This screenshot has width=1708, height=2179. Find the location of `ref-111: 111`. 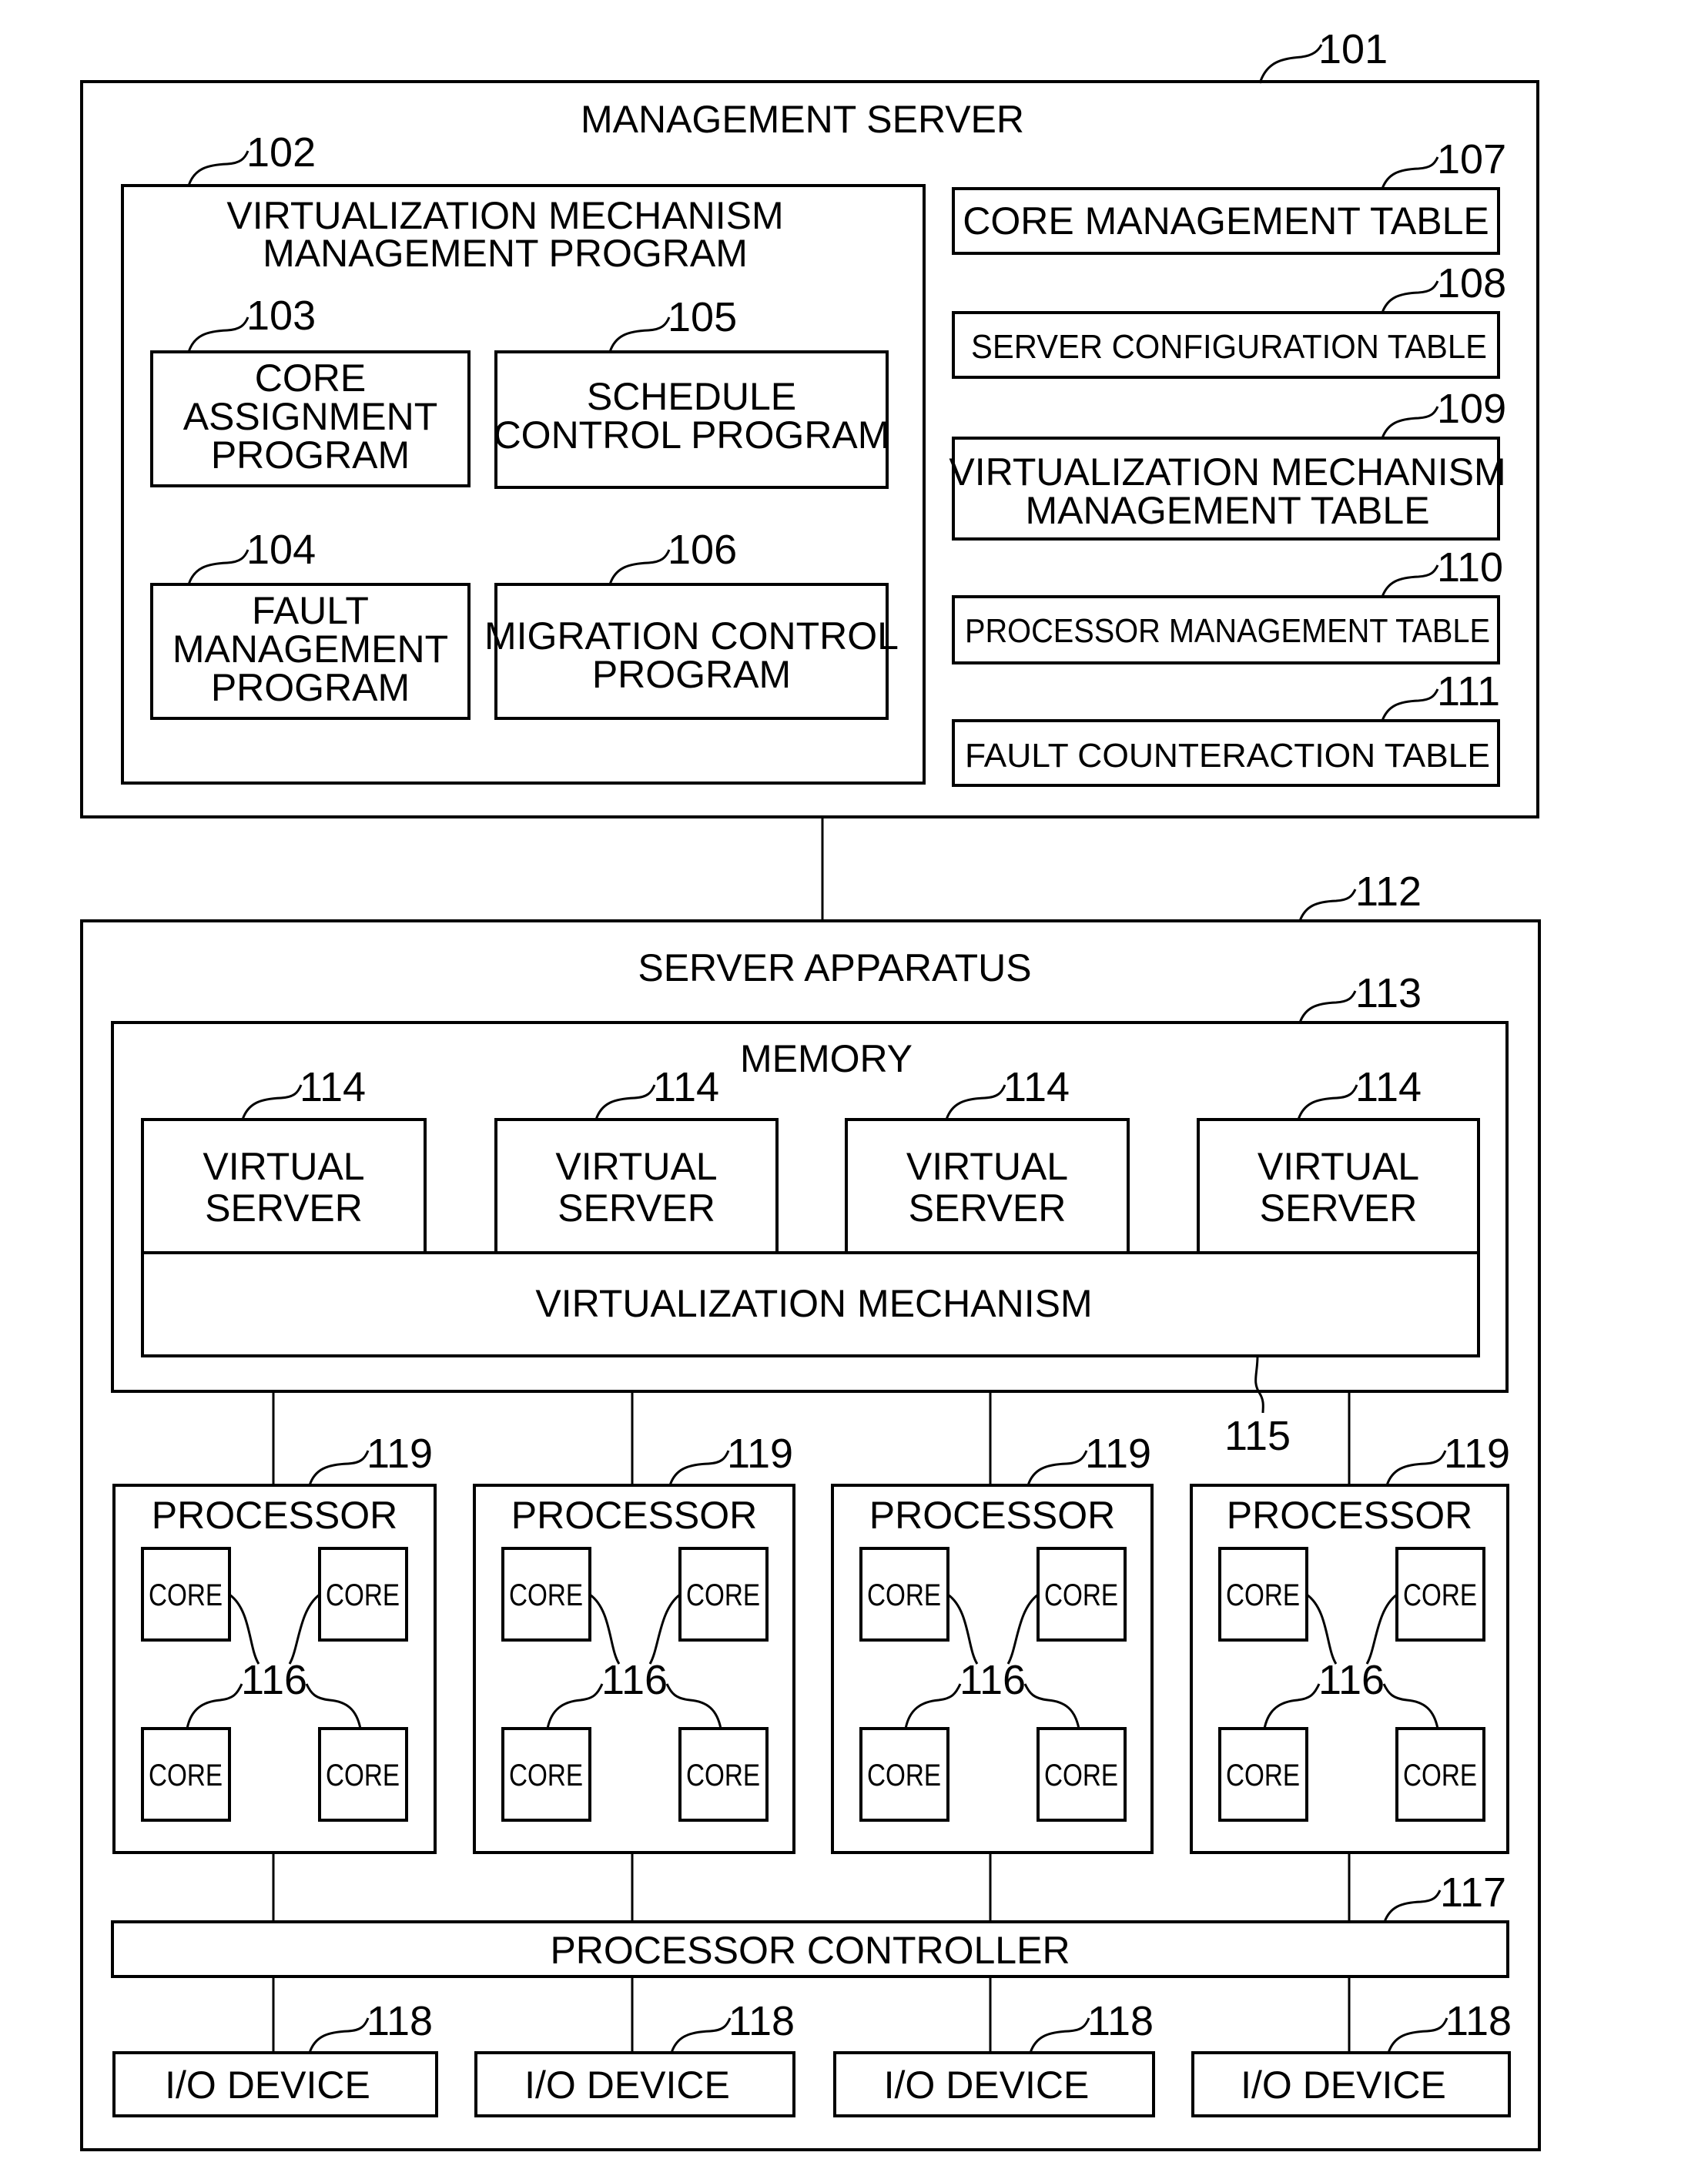

ref-111: 111 is located at coordinates (1468, 692).